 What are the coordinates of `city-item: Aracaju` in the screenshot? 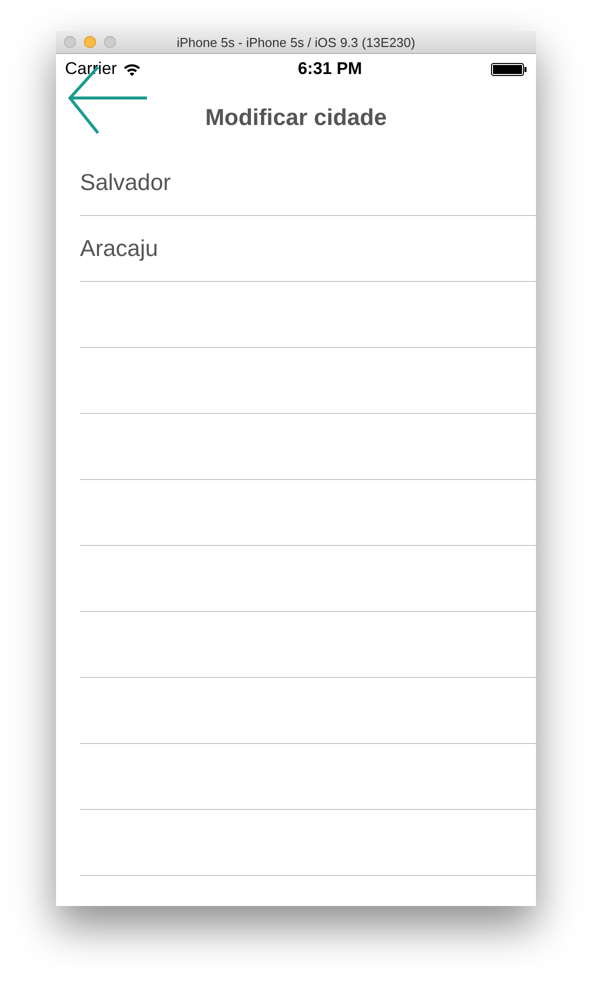 It's located at (119, 248).